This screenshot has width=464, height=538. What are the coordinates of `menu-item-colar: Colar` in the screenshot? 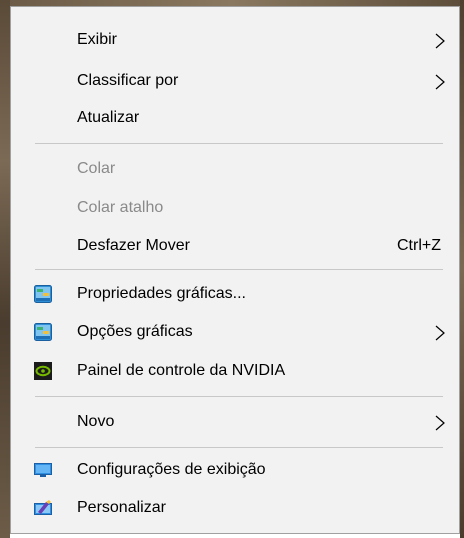 It's located at (235, 169).